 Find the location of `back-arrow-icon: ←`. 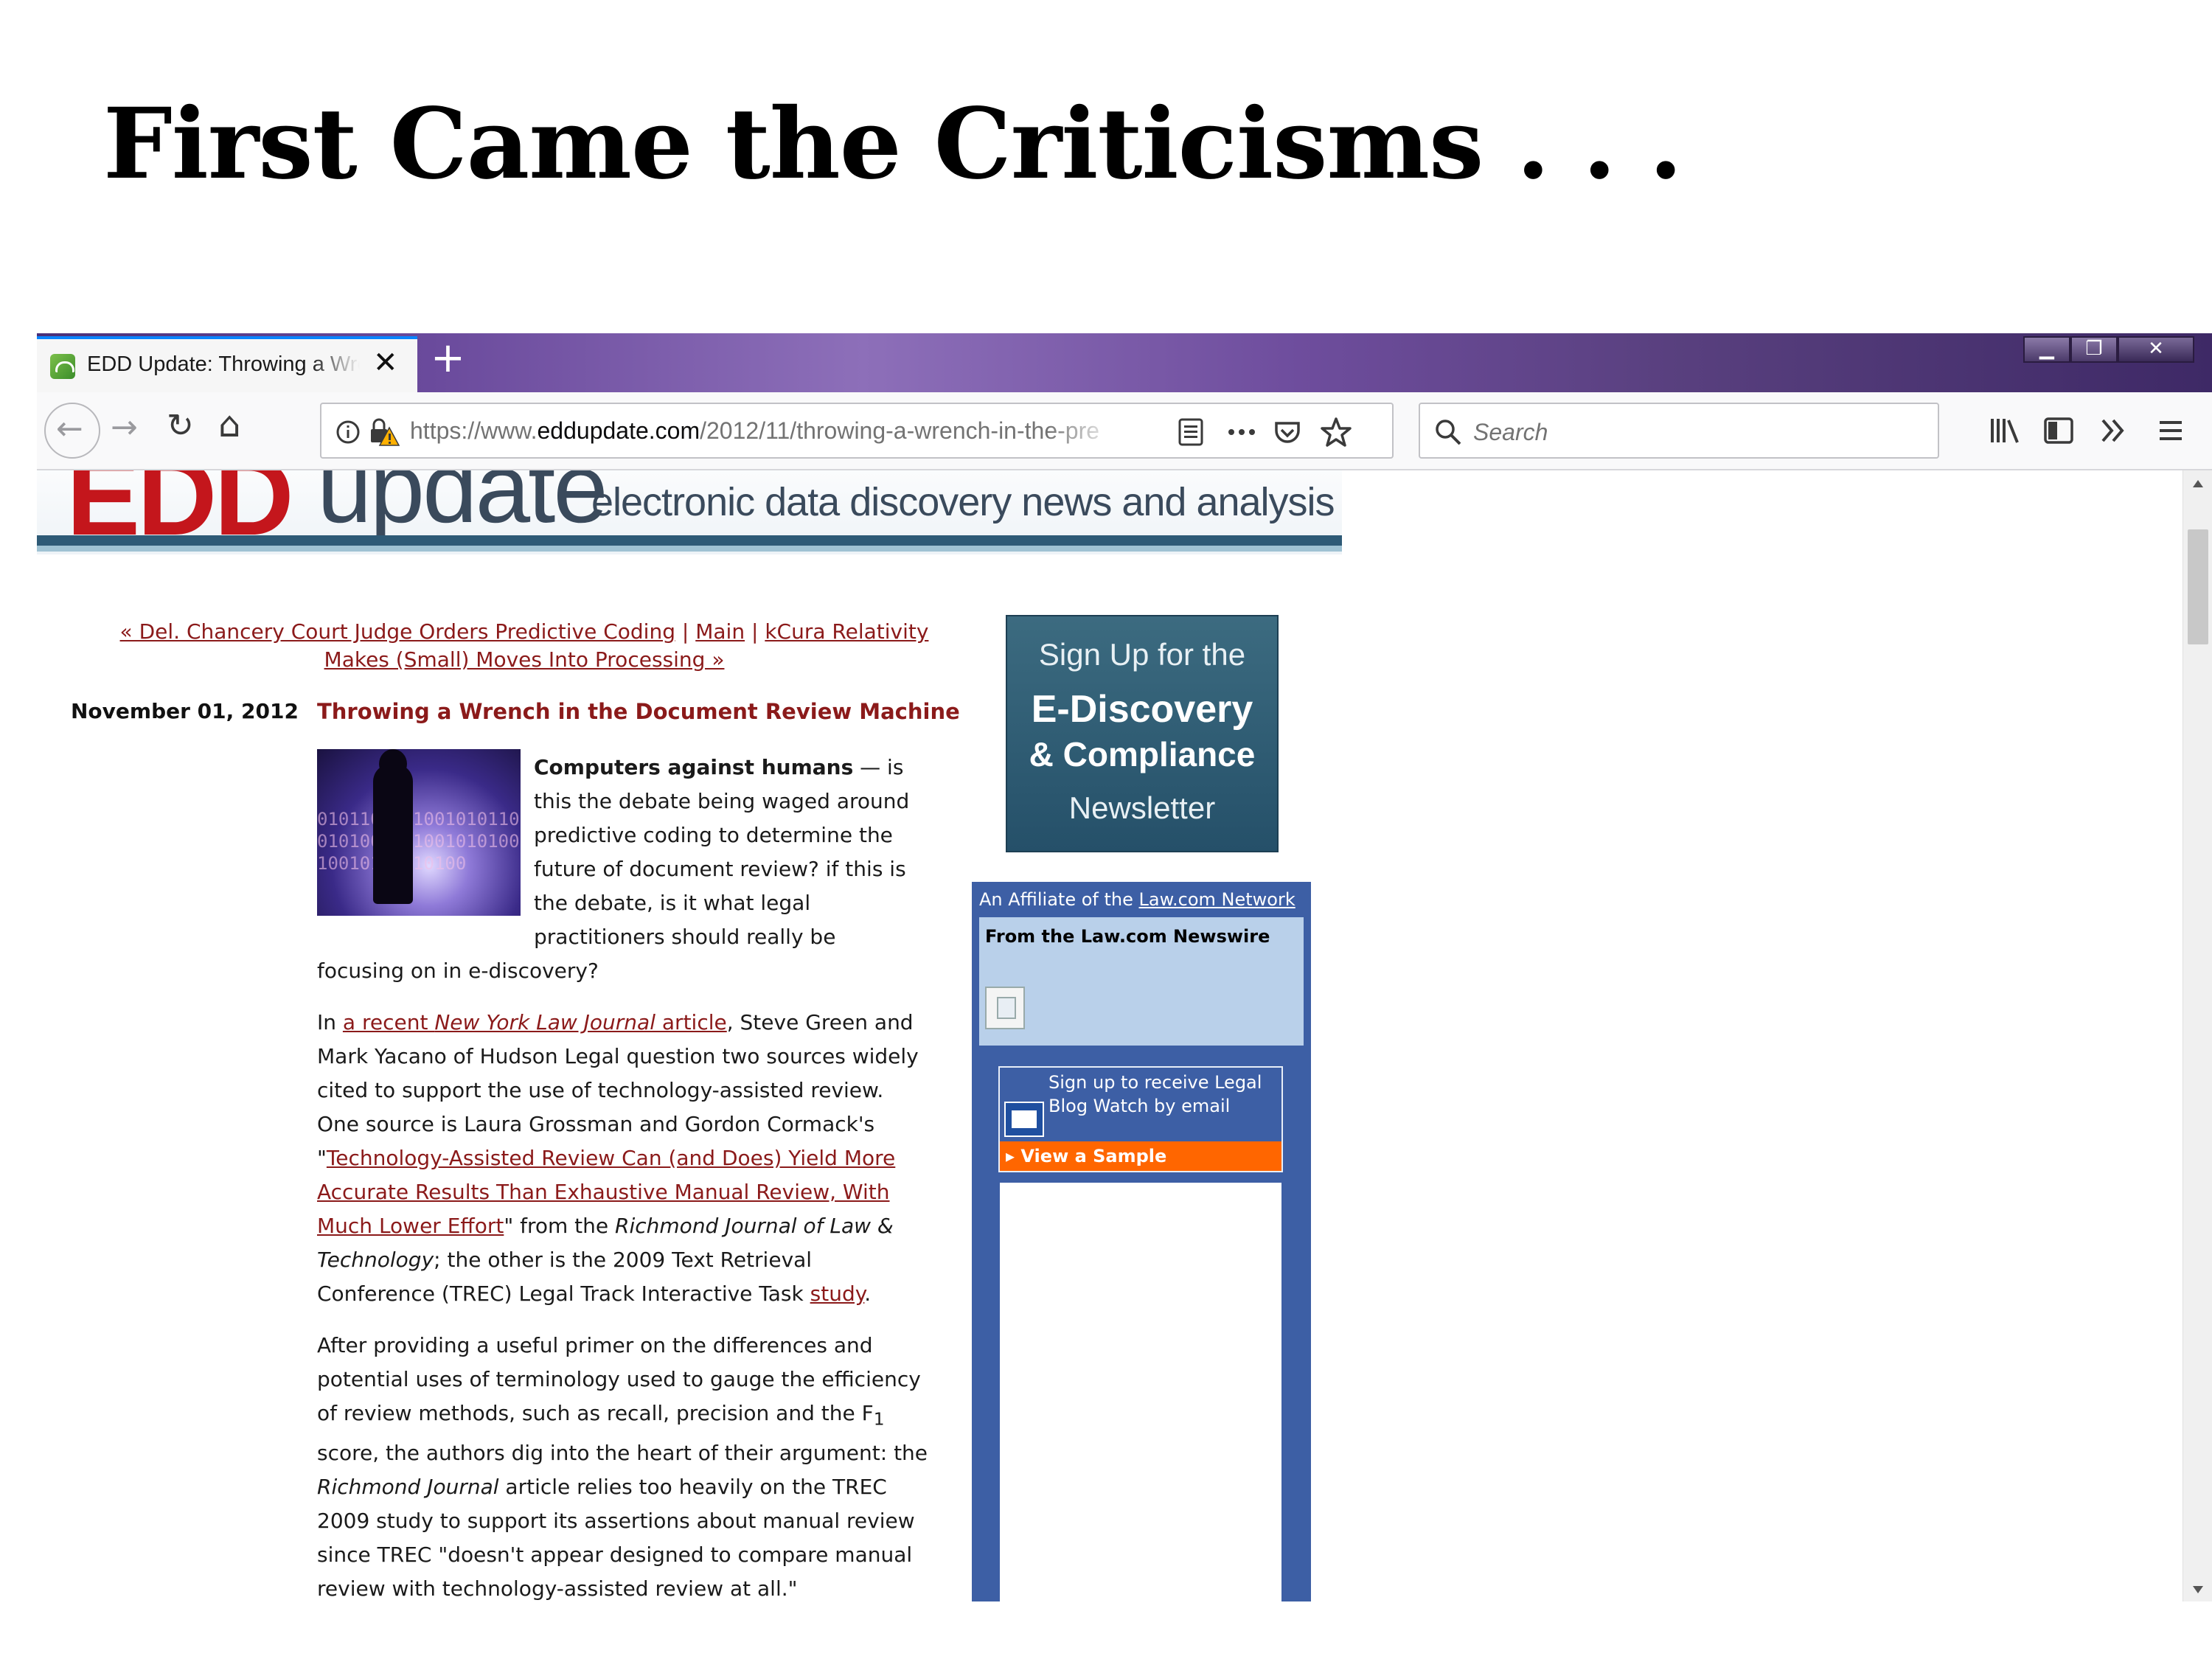

back-arrow-icon: ← is located at coordinates (69, 429).